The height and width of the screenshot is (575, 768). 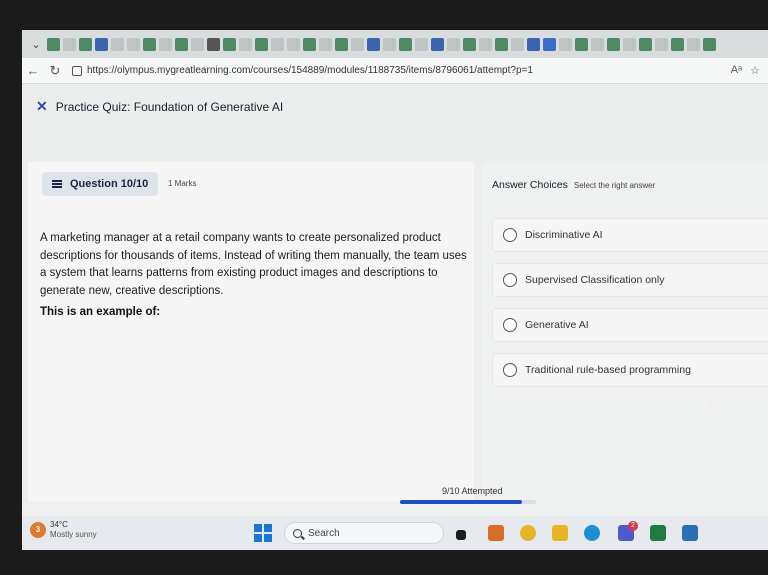 I want to click on favorite-star-icon: ☆, so click(x=755, y=70).